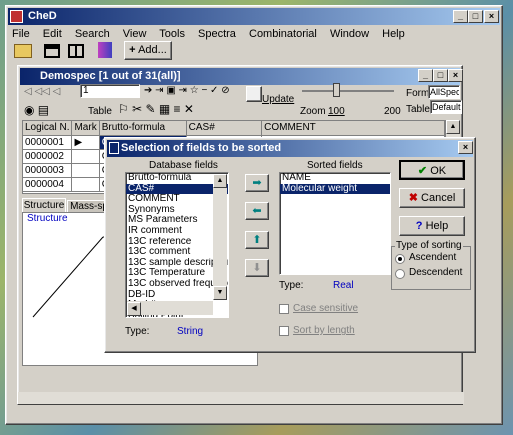  I want to click on db-type-value: String, so click(190, 331).